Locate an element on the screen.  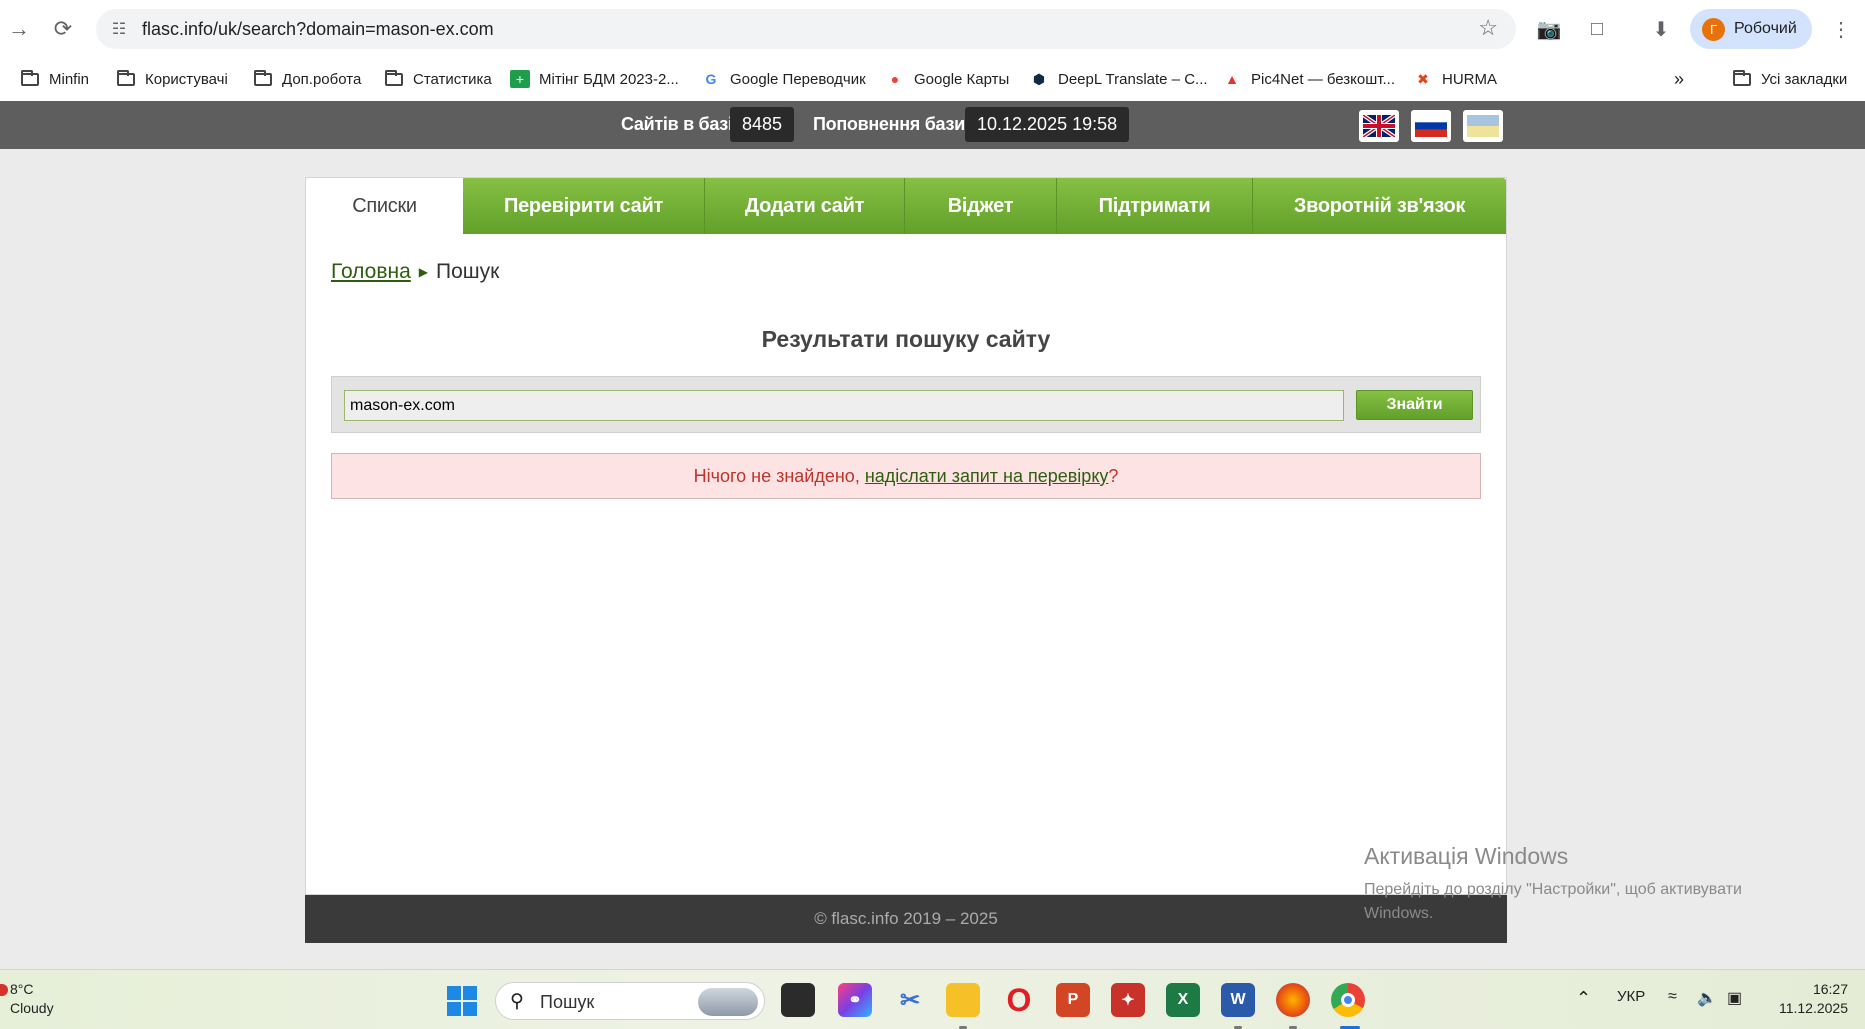
word-icon: W is located at coordinates (1238, 1000).